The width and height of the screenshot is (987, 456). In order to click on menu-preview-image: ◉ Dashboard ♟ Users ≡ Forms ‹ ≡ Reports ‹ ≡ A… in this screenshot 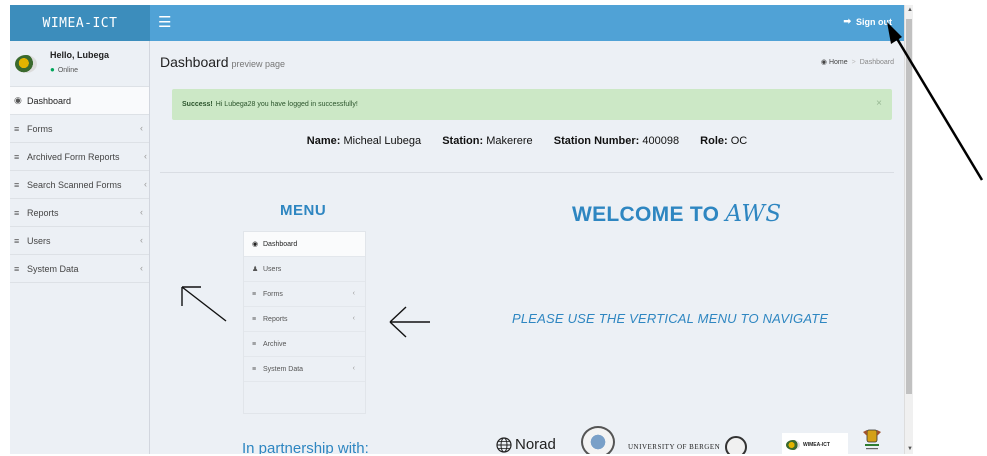, I will do `click(304, 322)`.